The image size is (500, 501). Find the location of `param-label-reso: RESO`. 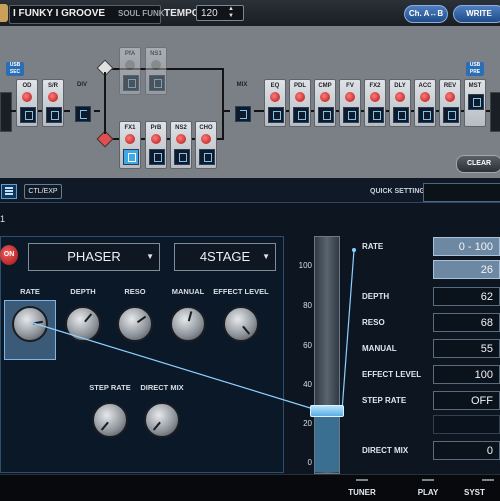

param-label-reso: RESO is located at coordinates (373, 322).